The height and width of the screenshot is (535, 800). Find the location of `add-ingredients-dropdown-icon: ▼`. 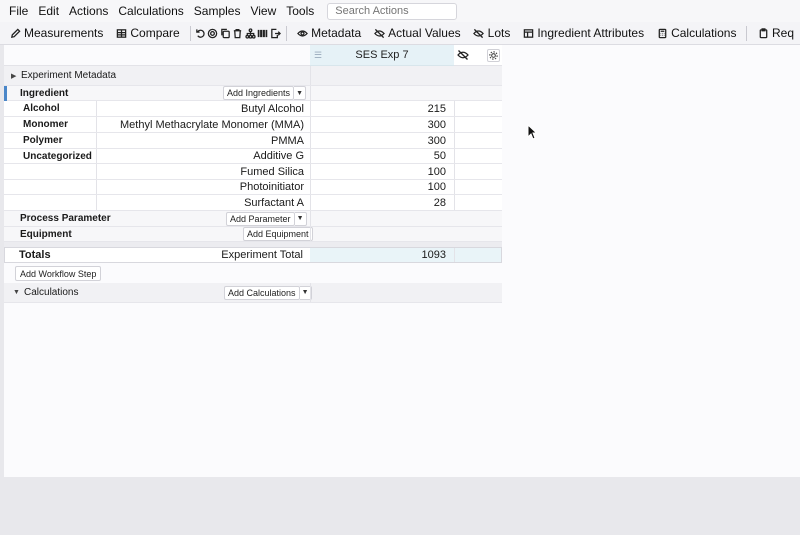

add-ingredients-dropdown-icon: ▼ is located at coordinates (300, 93).